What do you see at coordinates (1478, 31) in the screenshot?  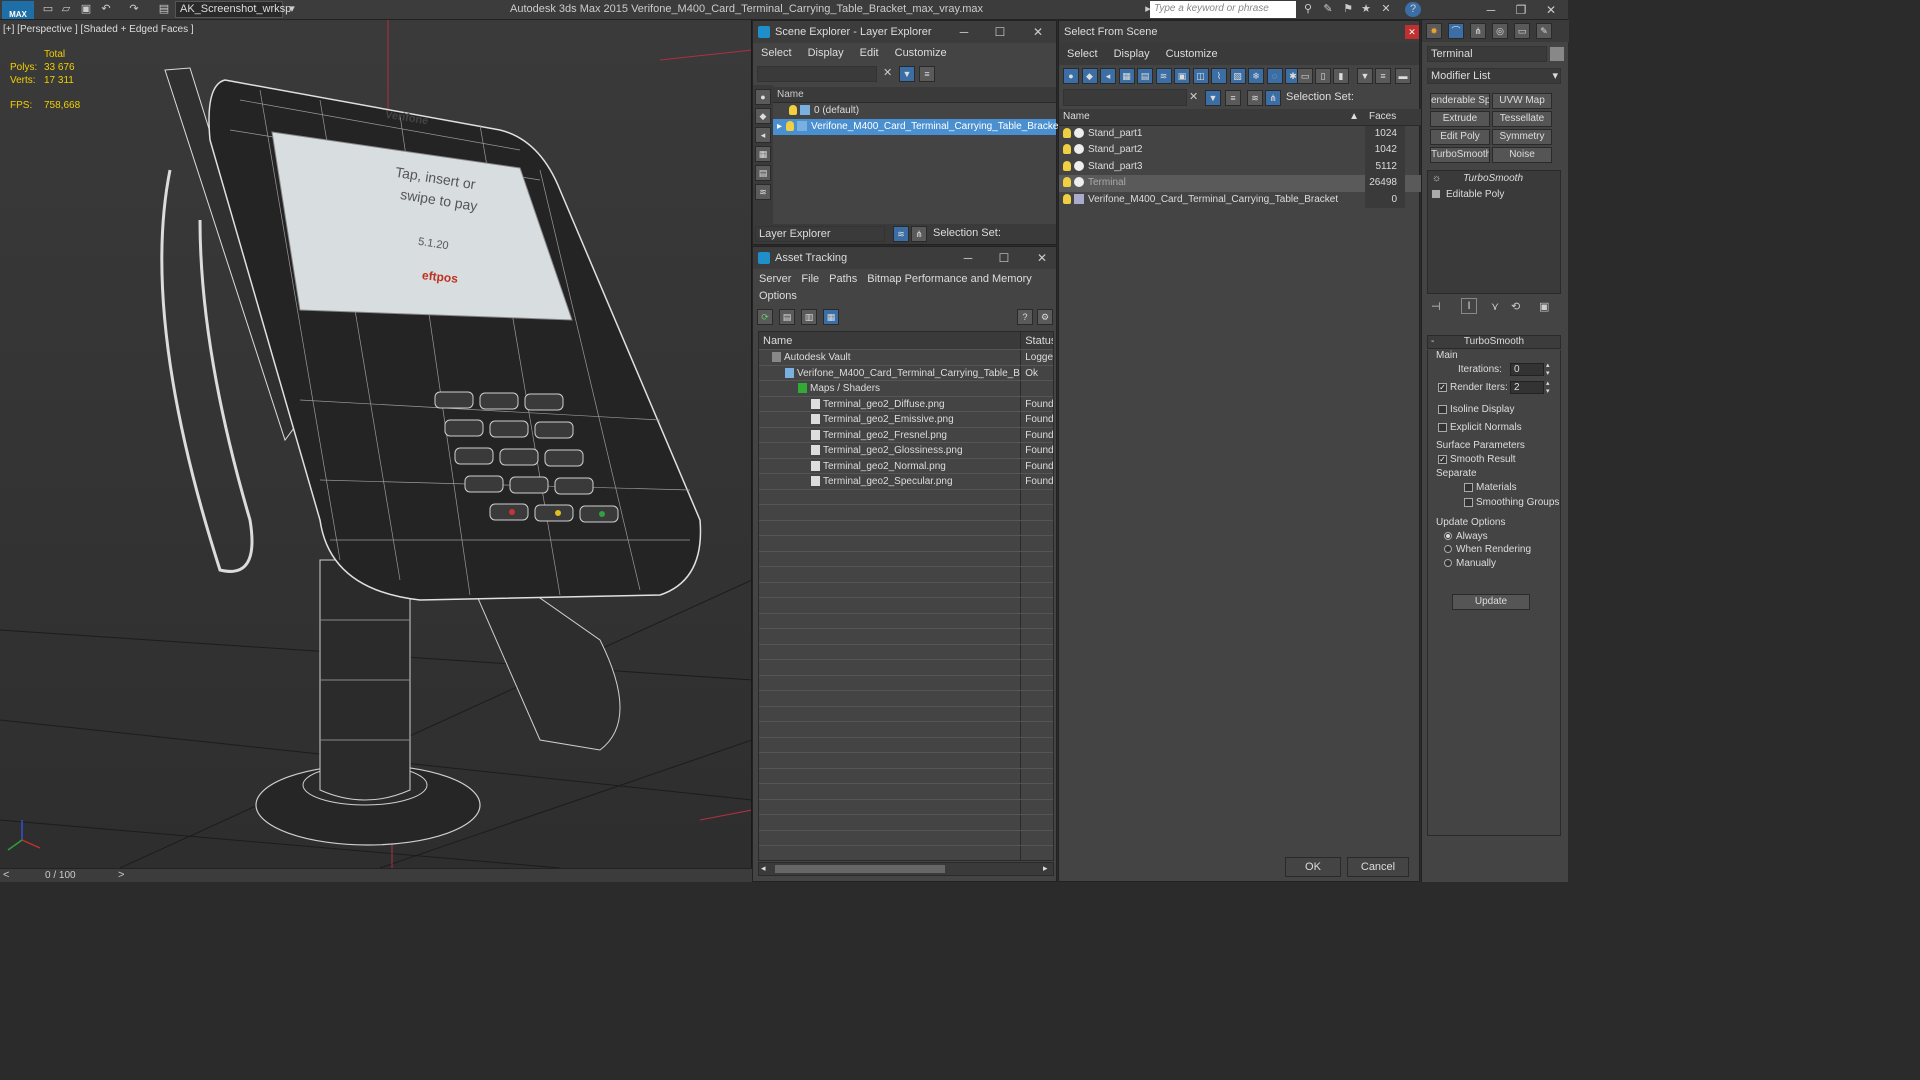 I see `hierarchy-tab-icon: ⋔` at bounding box center [1478, 31].